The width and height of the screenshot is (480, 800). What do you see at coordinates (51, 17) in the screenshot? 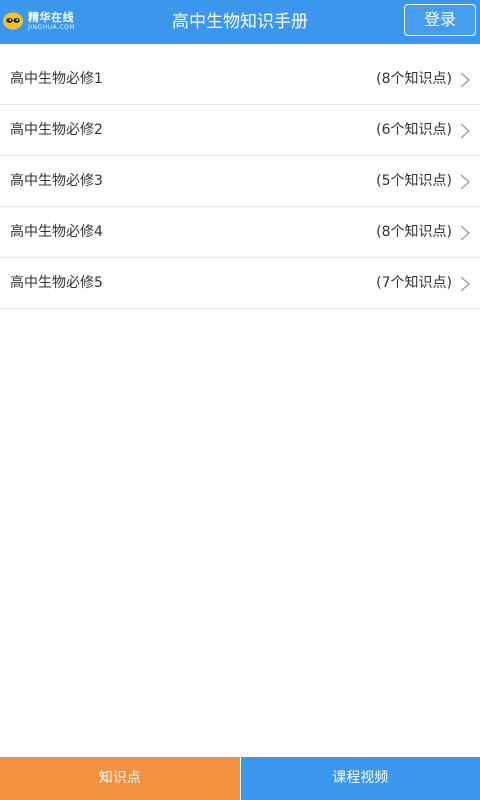
I see `brand-name: 精华在线` at bounding box center [51, 17].